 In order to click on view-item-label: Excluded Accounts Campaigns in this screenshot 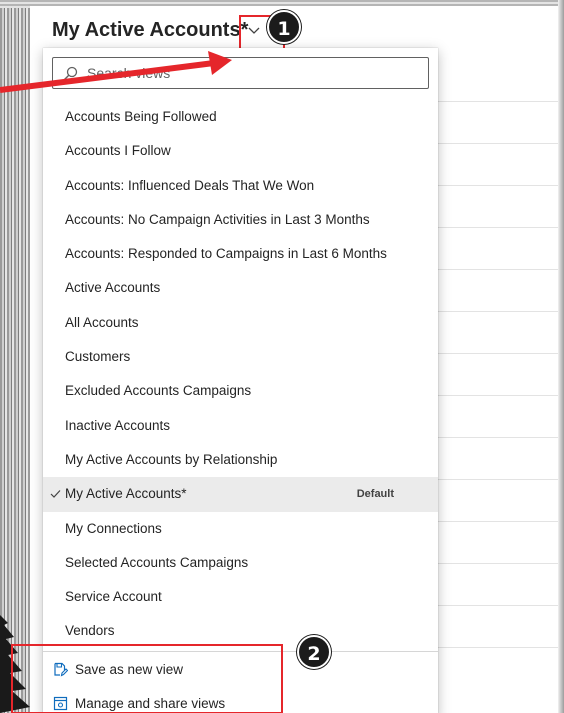, I will do `click(158, 391)`.